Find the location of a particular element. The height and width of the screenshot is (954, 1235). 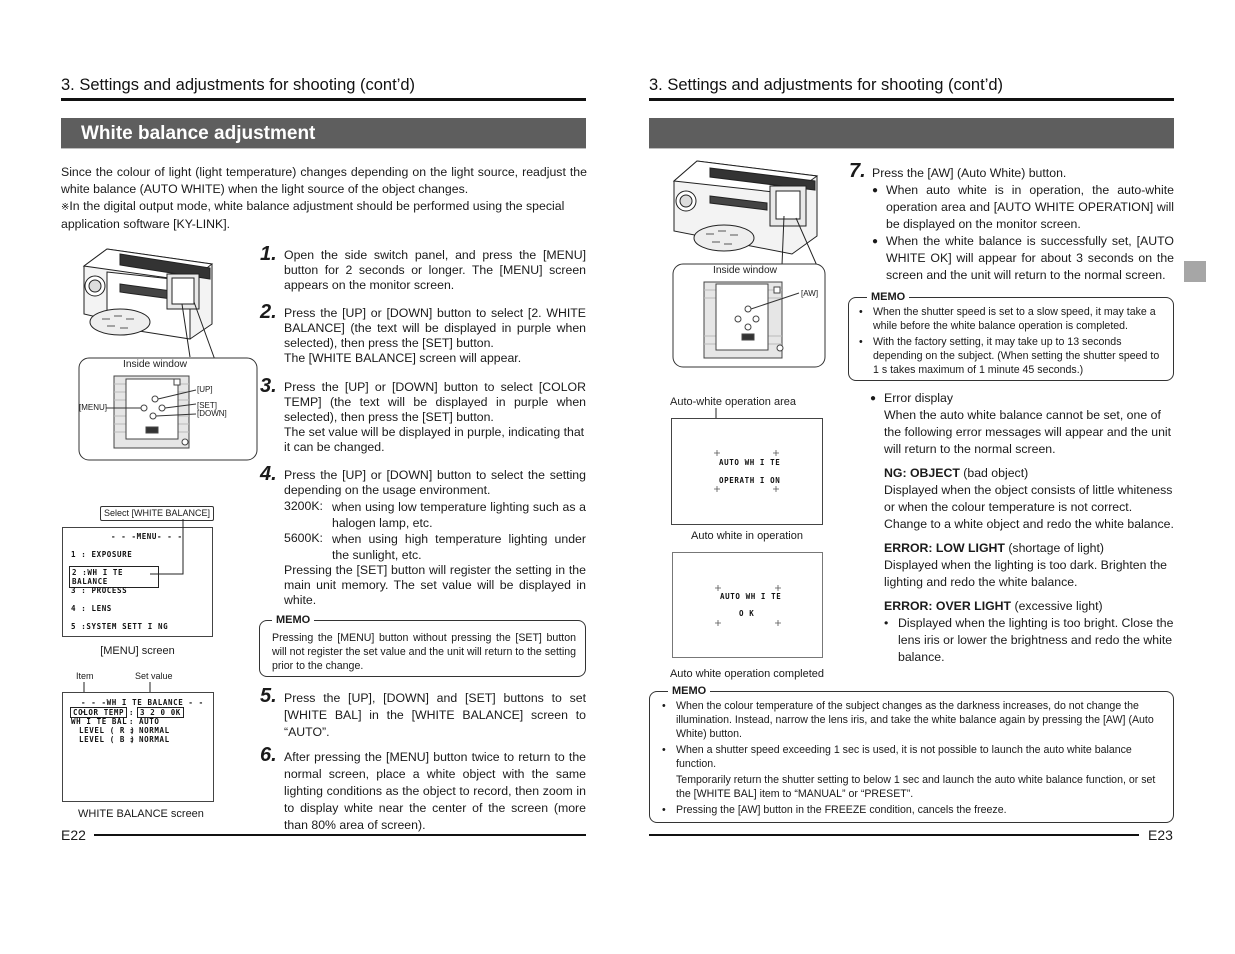

menu-item: 1 : EXPOSURE is located at coordinates (102, 554).